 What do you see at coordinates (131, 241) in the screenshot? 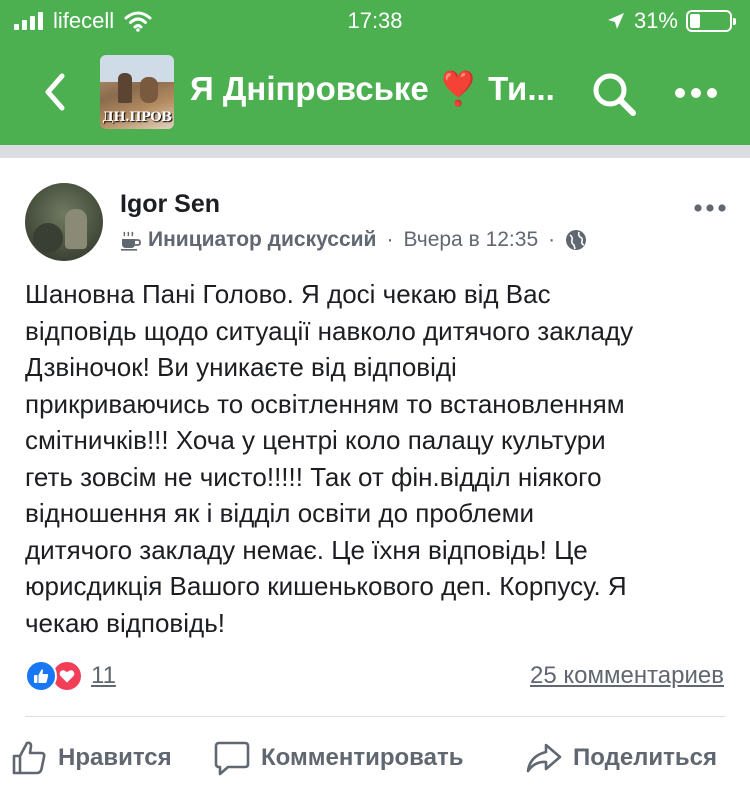
I see `coffee-cup-icon` at bounding box center [131, 241].